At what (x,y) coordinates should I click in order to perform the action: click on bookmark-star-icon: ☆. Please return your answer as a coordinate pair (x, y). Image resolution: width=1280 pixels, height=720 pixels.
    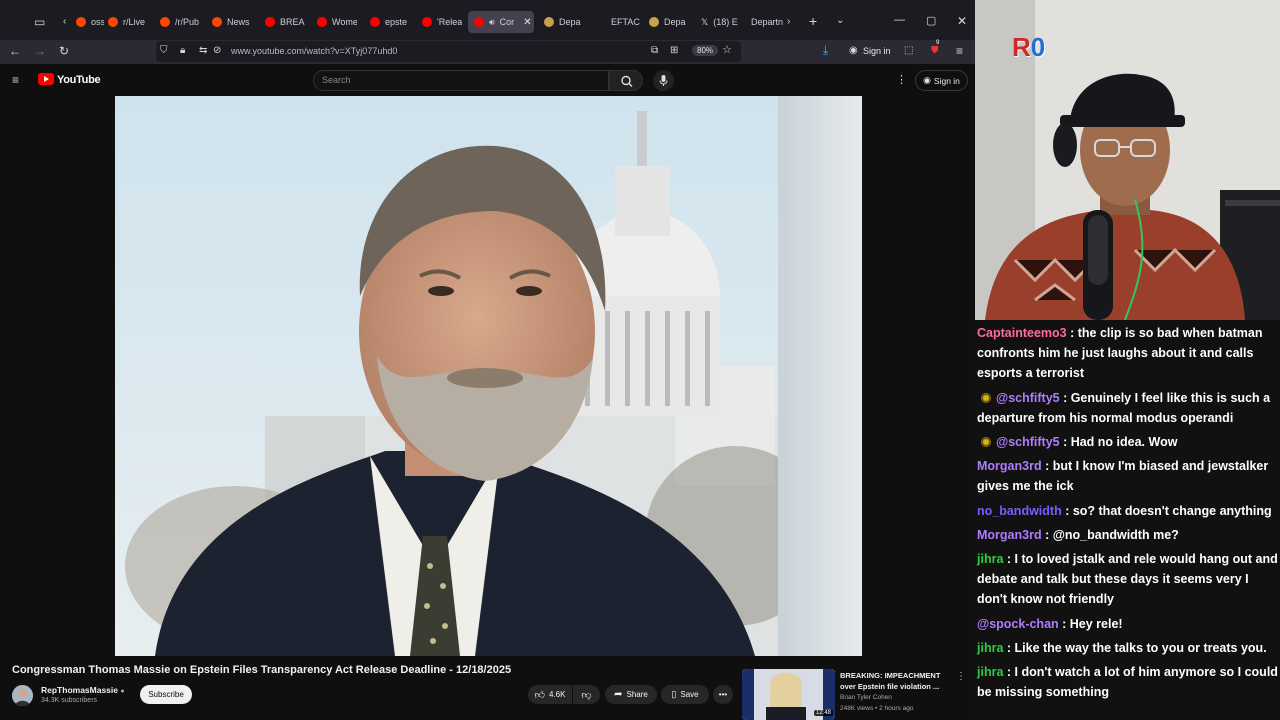
    Looking at the image, I should click on (727, 50).